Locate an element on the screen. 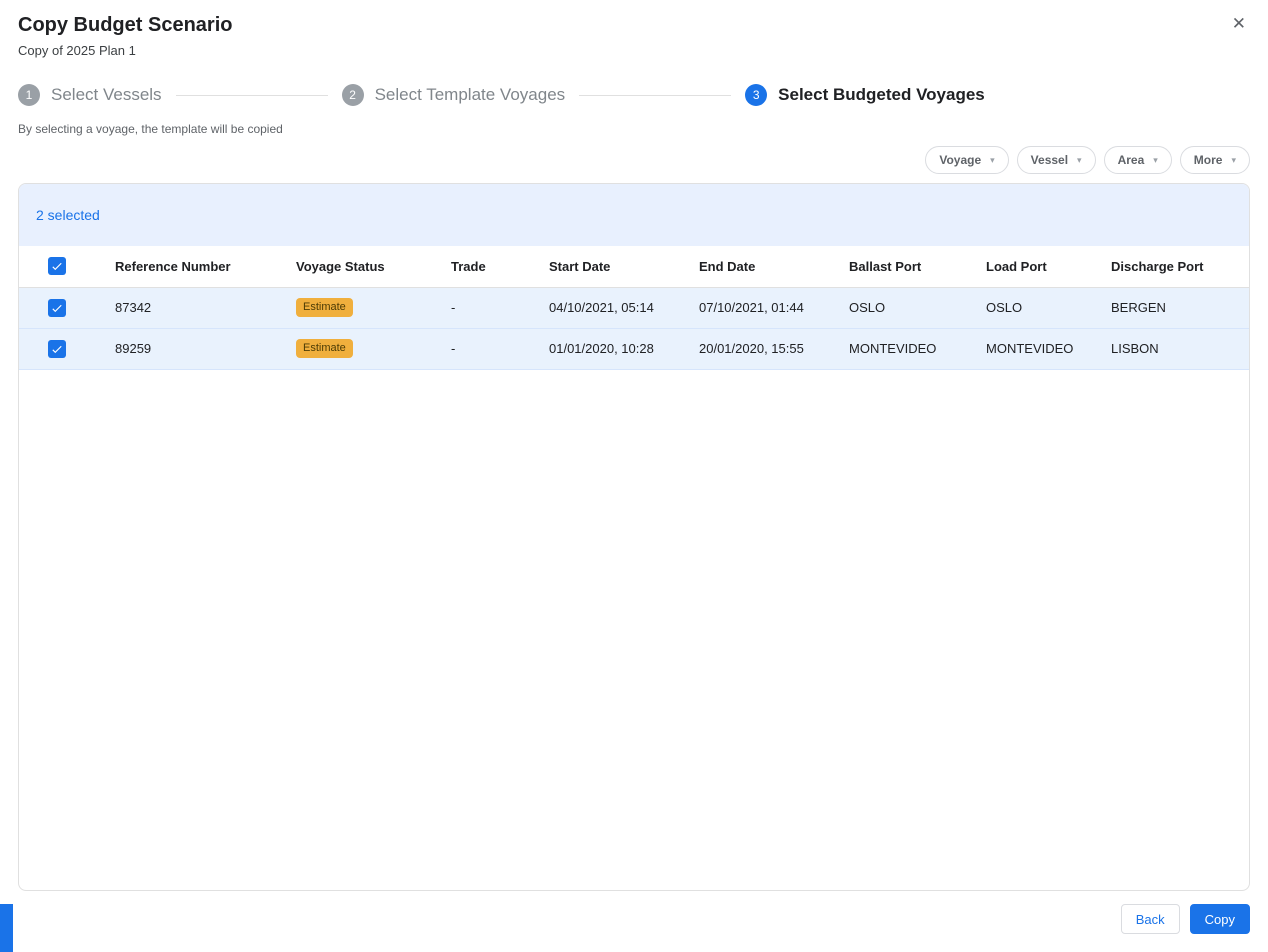 This screenshot has height=952, width=1268. step-2-label: Select Template Voyages is located at coordinates (470, 94).